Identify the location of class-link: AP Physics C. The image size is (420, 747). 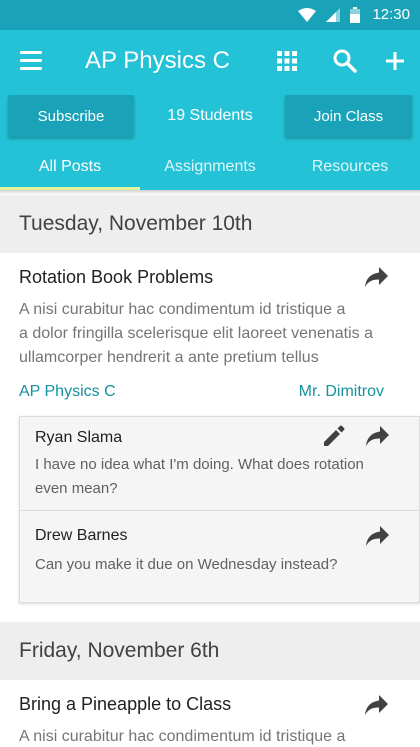
(67, 392).